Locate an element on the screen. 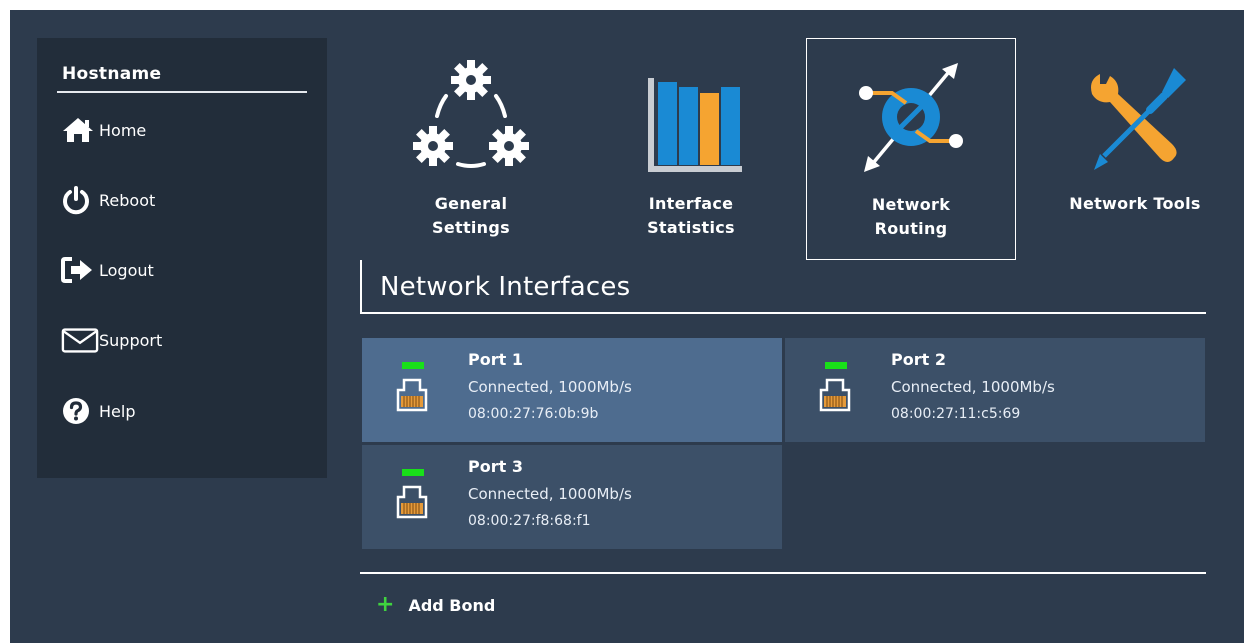 The image size is (1244, 643). tile-network-tools: Network Tools is located at coordinates (1135, 149).